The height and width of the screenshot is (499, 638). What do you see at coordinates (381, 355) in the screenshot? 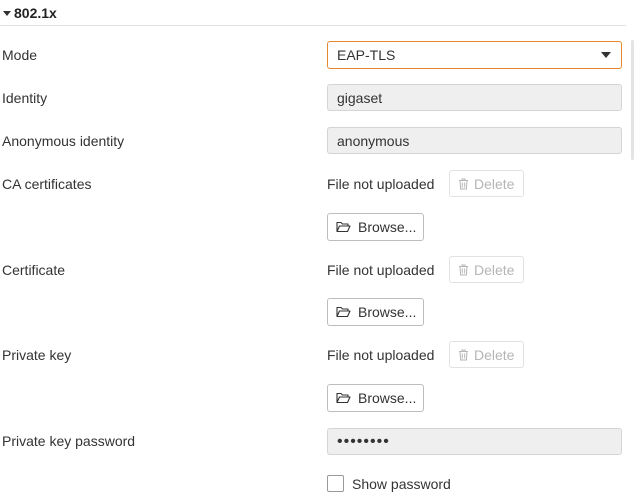
I see `private-key-status: File not uploaded` at bounding box center [381, 355].